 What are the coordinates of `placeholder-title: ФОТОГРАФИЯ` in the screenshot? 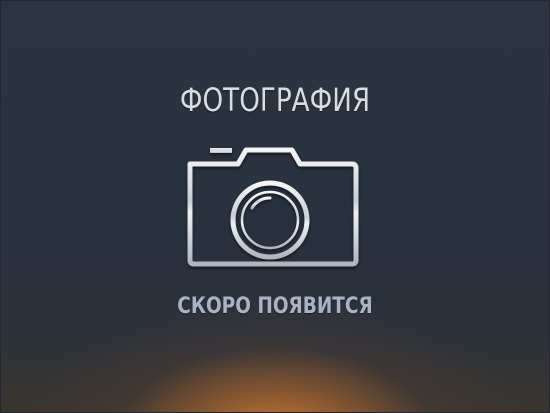 It's located at (275, 100).